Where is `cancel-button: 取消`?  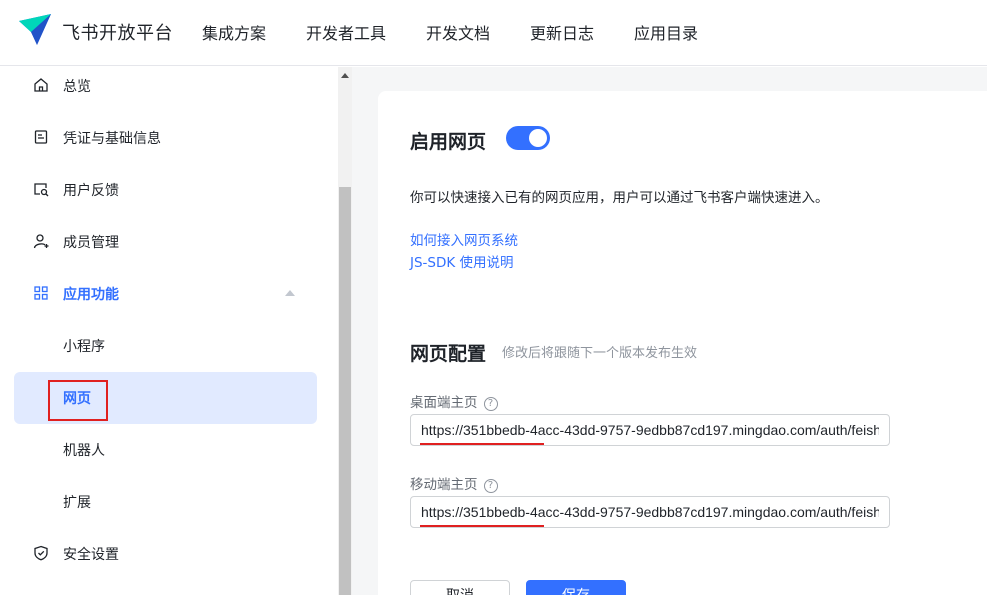
cancel-button: 取消 is located at coordinates (460, 587).